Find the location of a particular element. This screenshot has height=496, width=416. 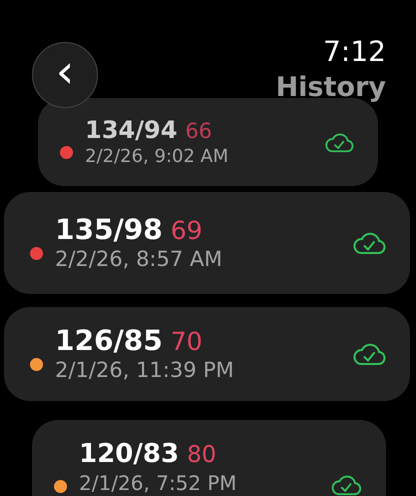

clock-time: 7:12 is located at coordinates (354, 52).